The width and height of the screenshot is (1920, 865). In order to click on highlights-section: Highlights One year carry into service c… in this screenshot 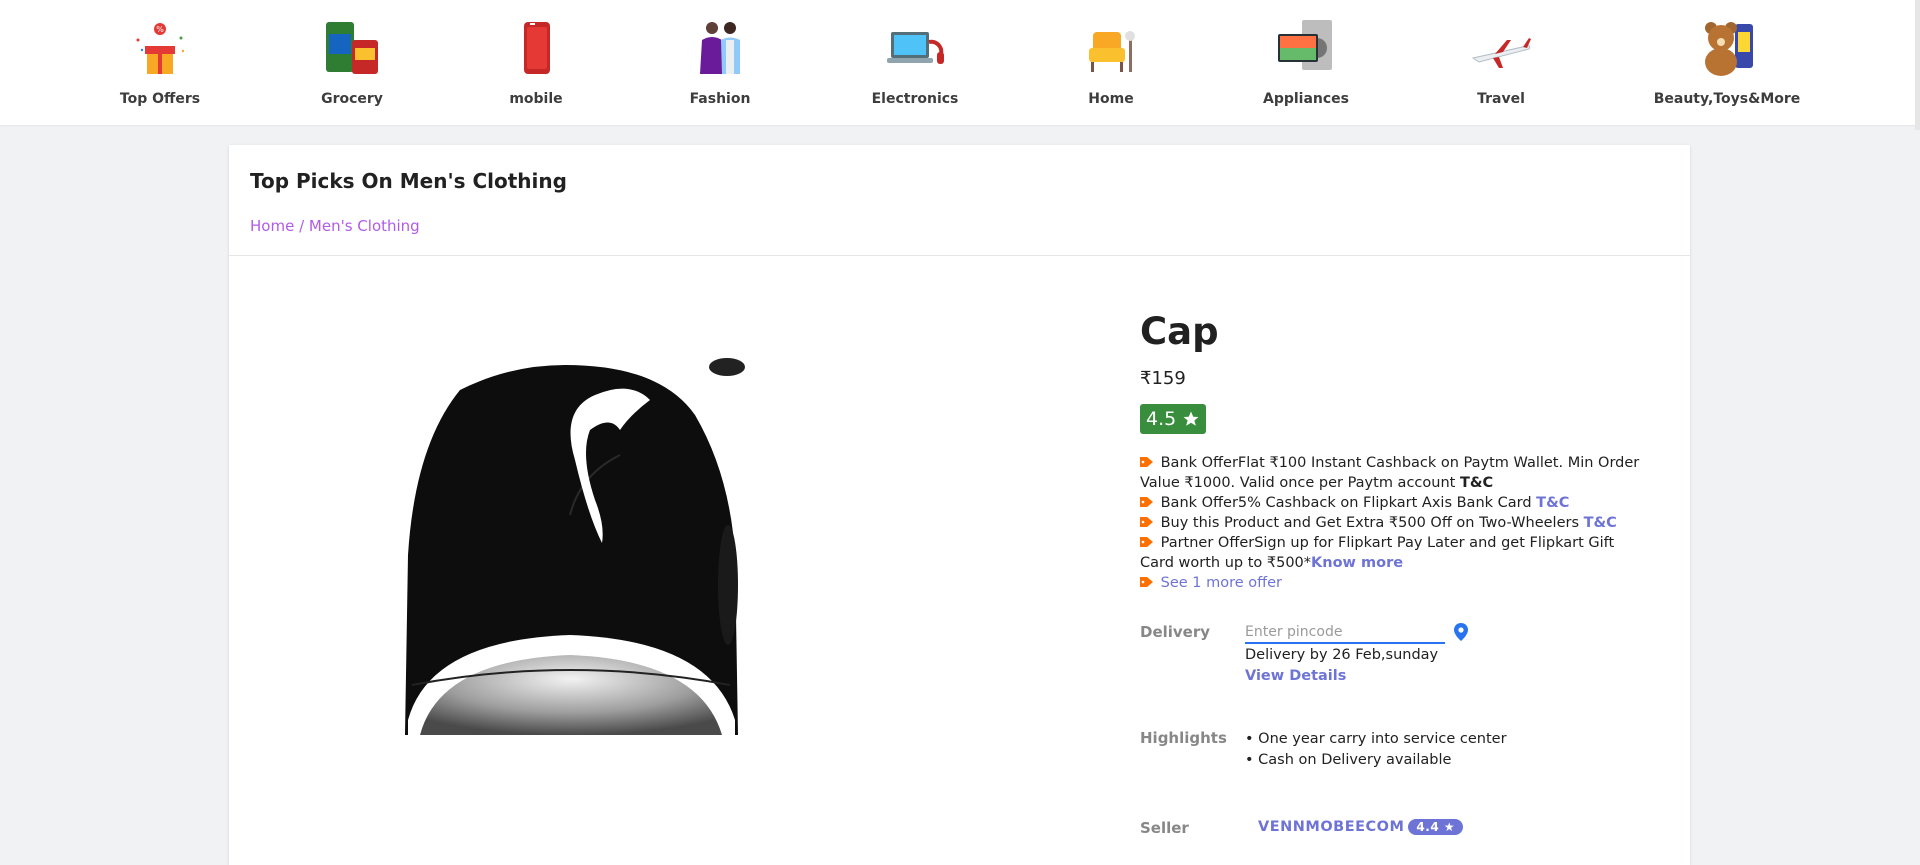, I will do `click(1400, 759)`.